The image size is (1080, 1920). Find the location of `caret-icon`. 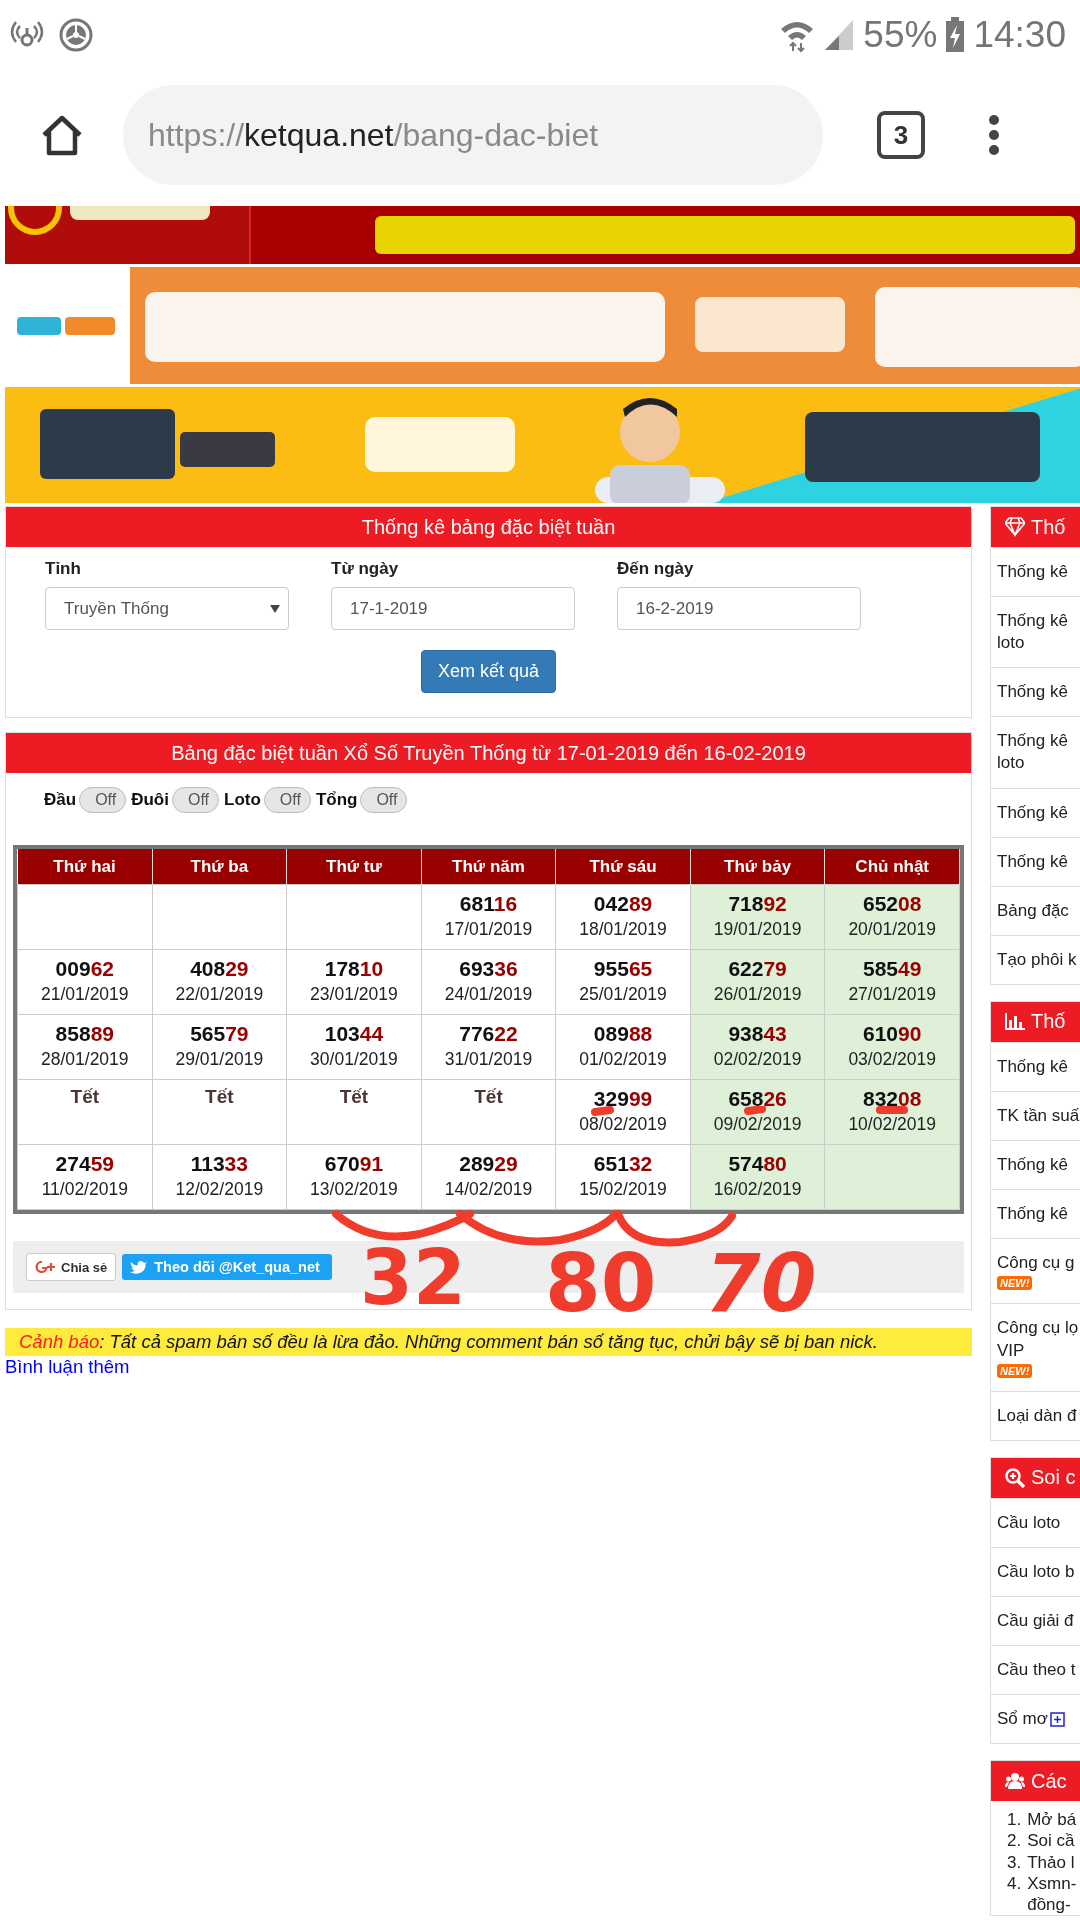

caret-icon is located at coordinates (275, 608).